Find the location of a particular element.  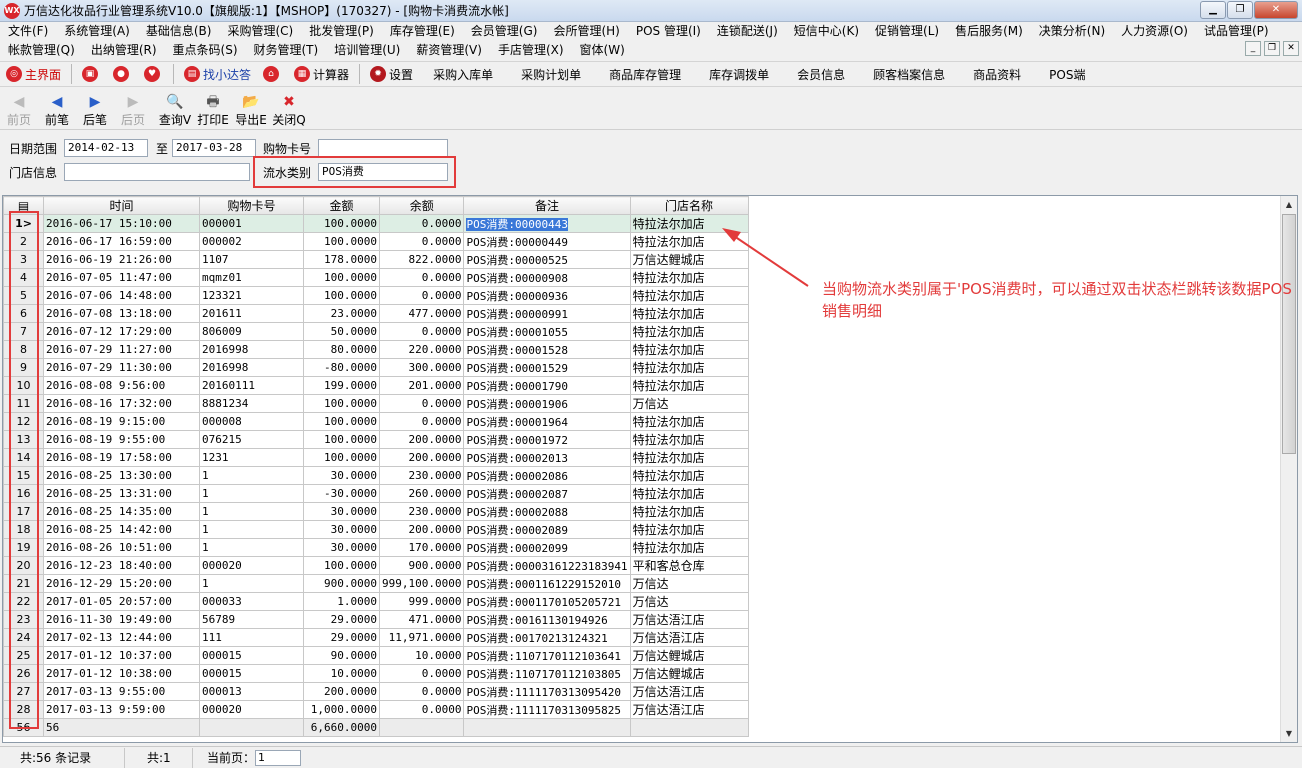

page-count: 共:1 页 is located at coordinates (159, 757).